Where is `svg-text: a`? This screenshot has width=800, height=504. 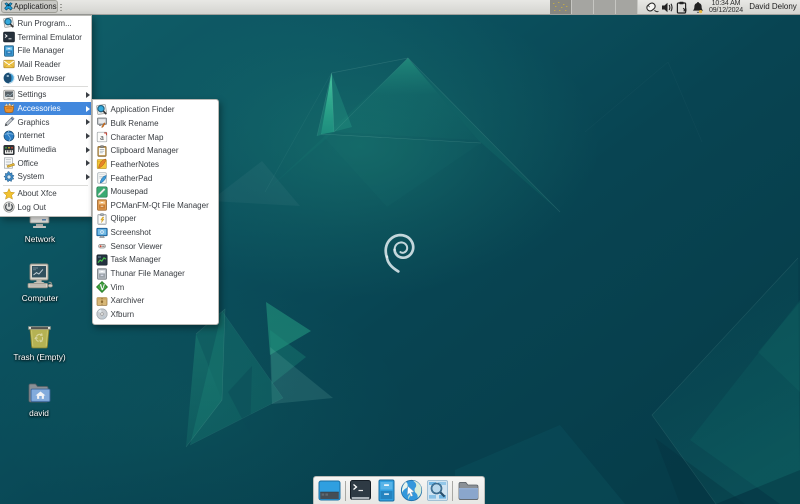
svg-text: a is located at coordinates (102, 137).